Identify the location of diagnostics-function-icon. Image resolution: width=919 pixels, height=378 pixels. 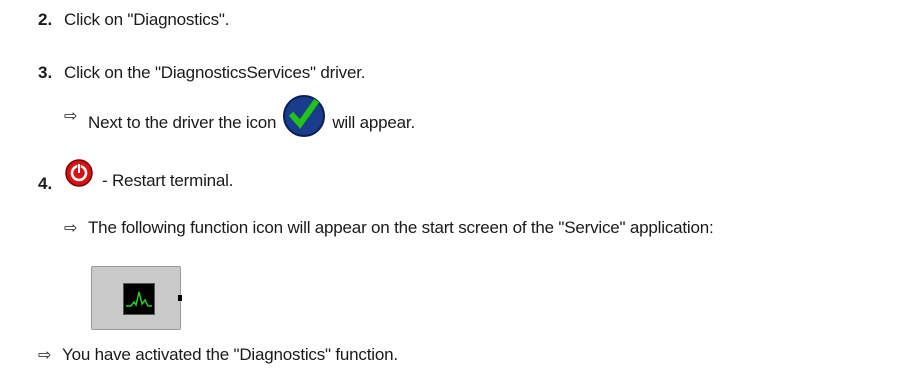
(136, 298).